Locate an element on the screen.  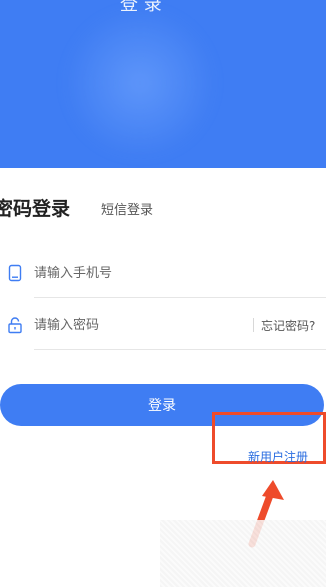
password-field: 忘记密码? is located at coordinates (163, 326).